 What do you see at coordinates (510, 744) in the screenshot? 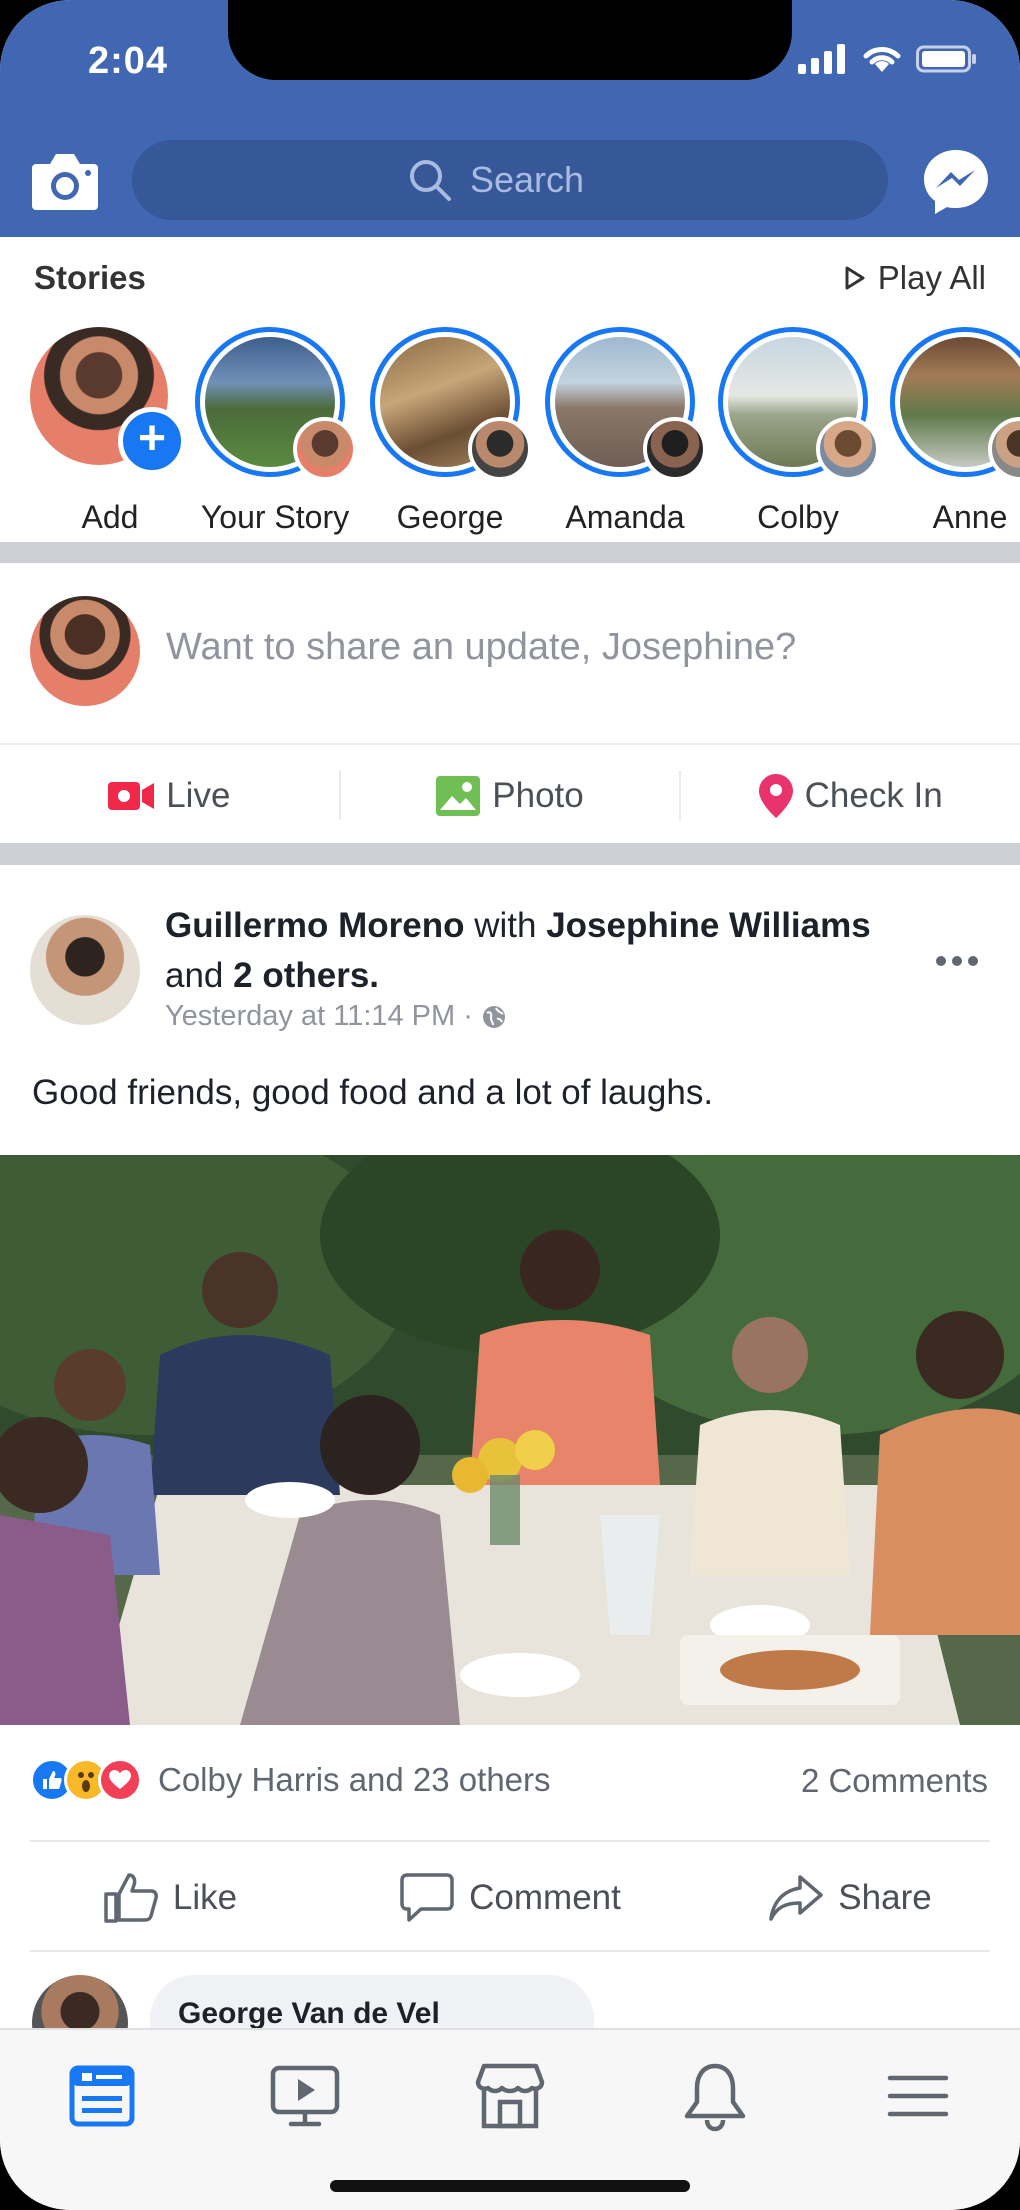
I see `composer-divider` at bounding box center [510, 744].